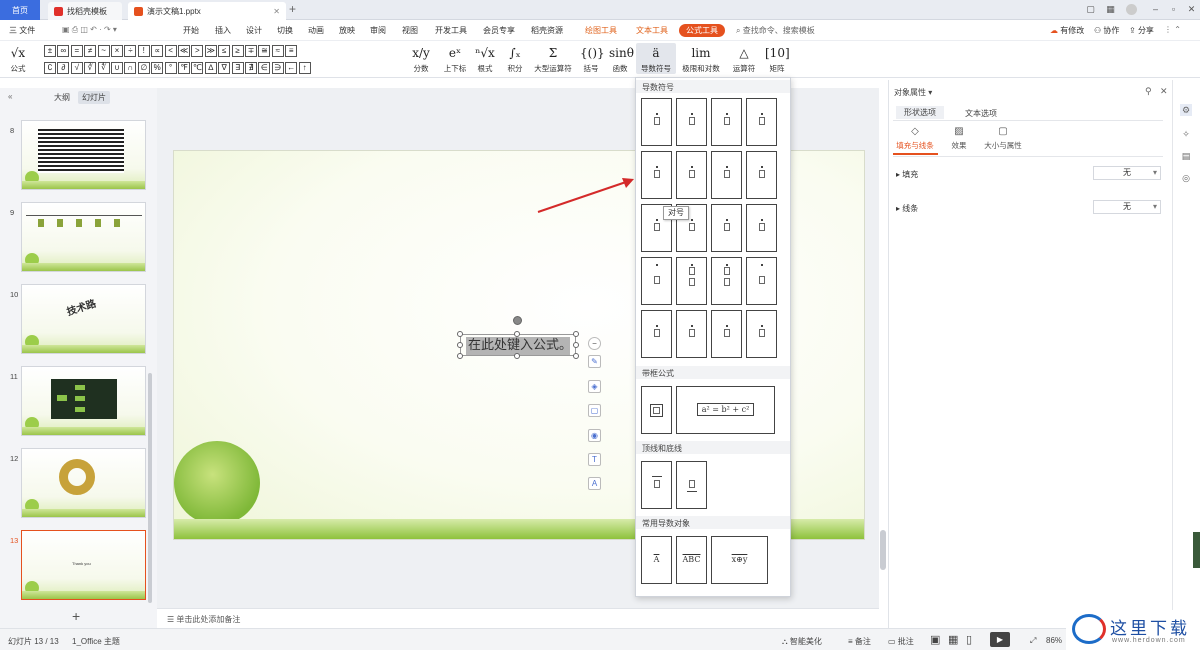 This screenshot has width=1200, height=650. Describe the element at coordinates (594, 459) in the screenshot. I see `text-box-icon: T` at that location.